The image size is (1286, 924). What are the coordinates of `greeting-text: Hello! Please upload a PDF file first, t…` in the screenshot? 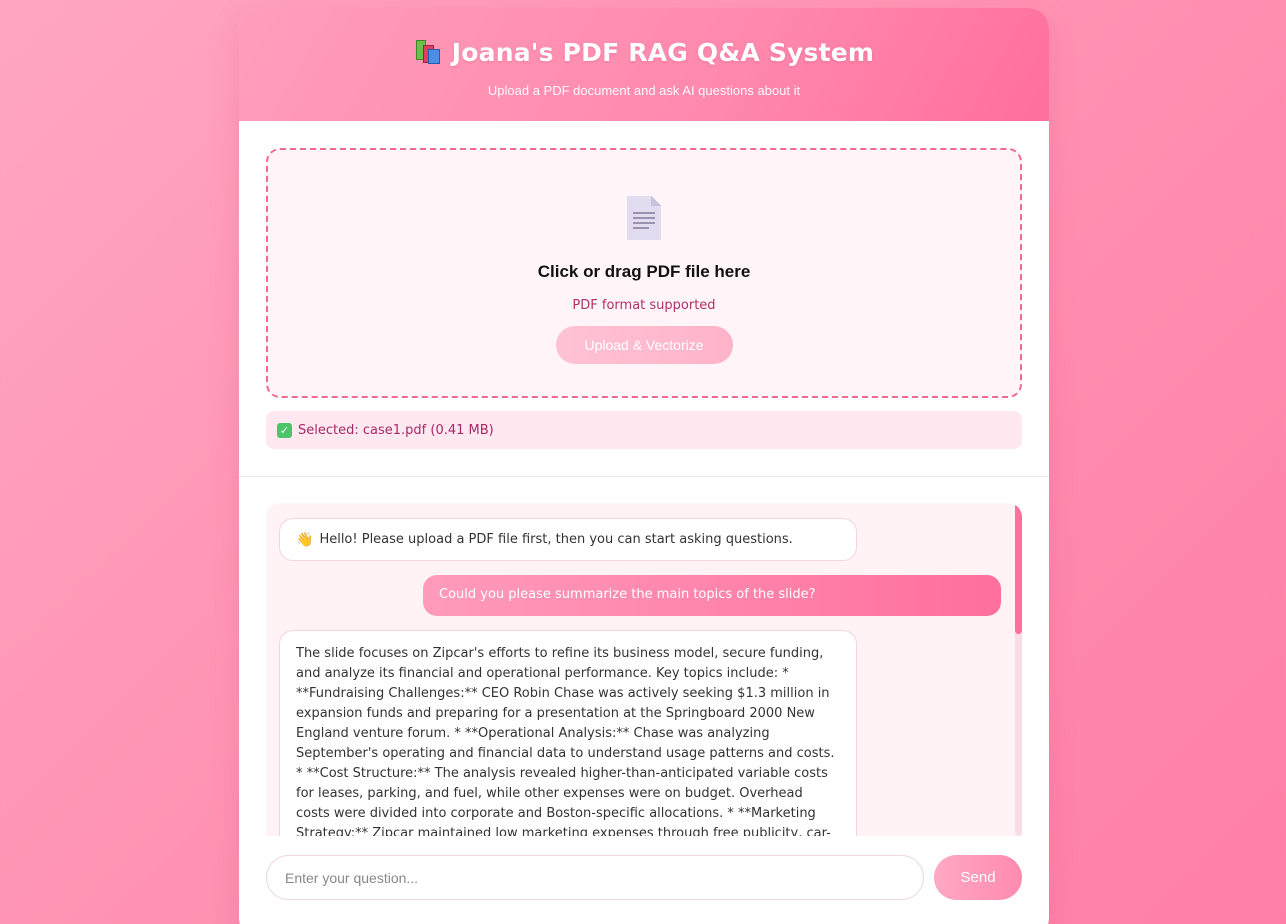 It's located at (556, 539).